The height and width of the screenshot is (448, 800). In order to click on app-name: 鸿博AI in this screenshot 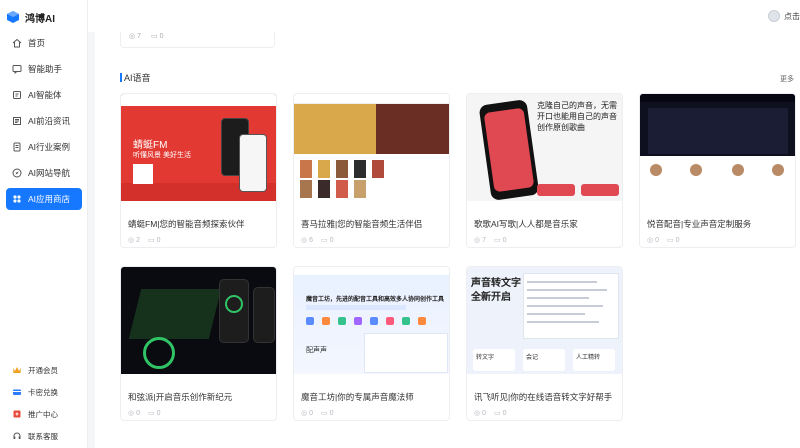, I will do `click(40, 19)`.